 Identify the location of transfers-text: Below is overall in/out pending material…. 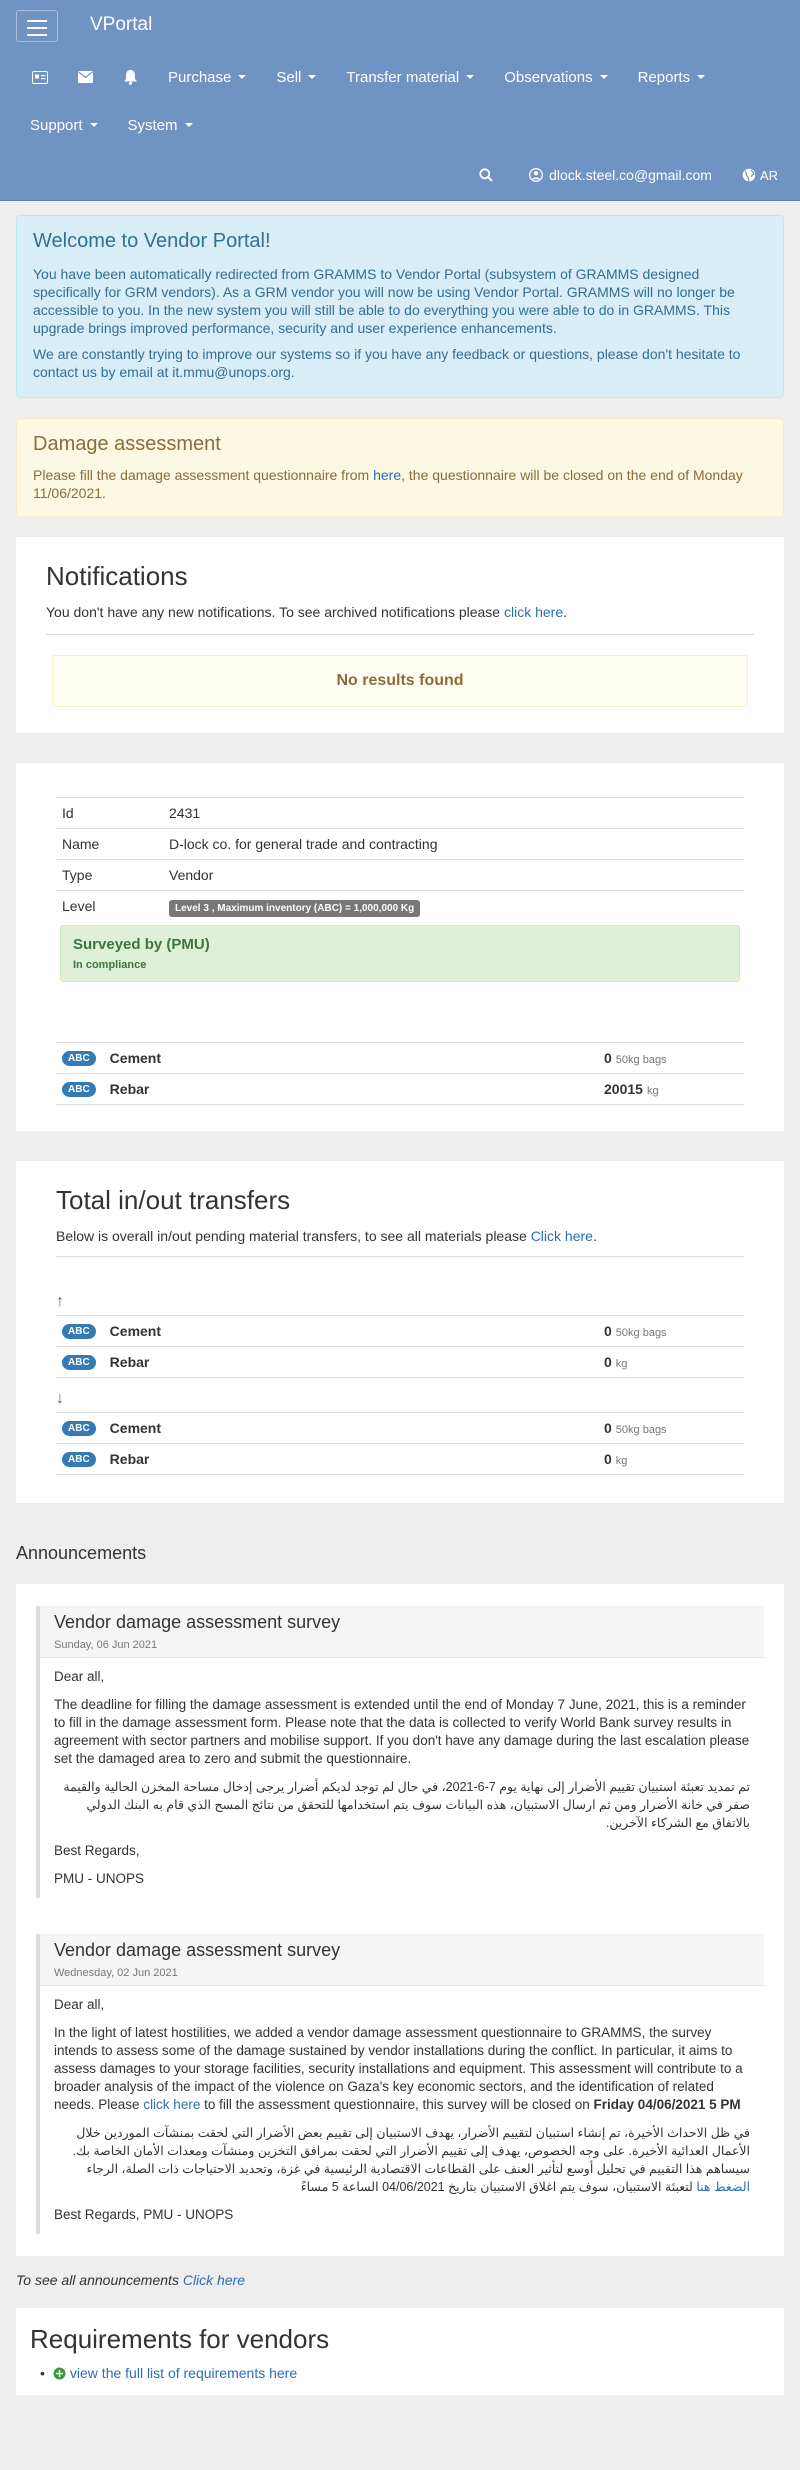
(326, 1236).